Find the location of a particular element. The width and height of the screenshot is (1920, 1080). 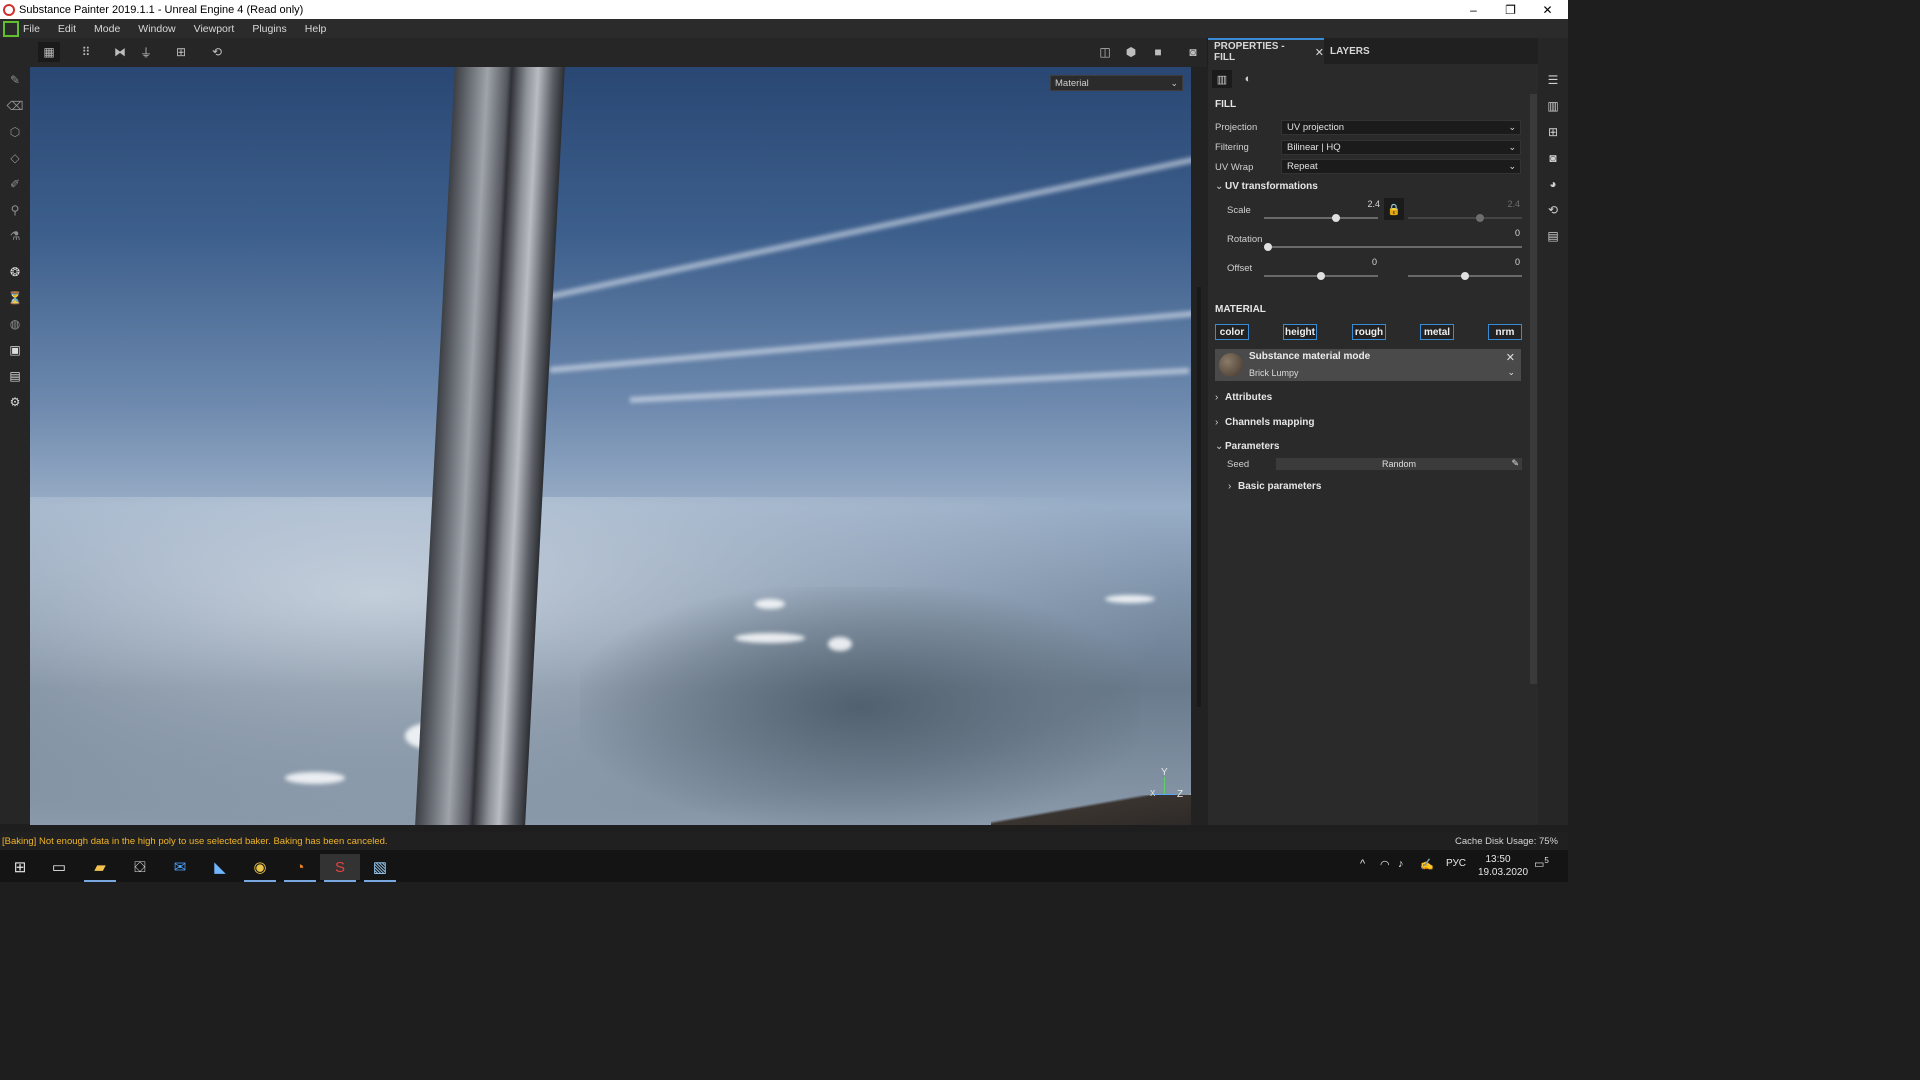

minimize-button: – is located at coordinates (1473, 9).